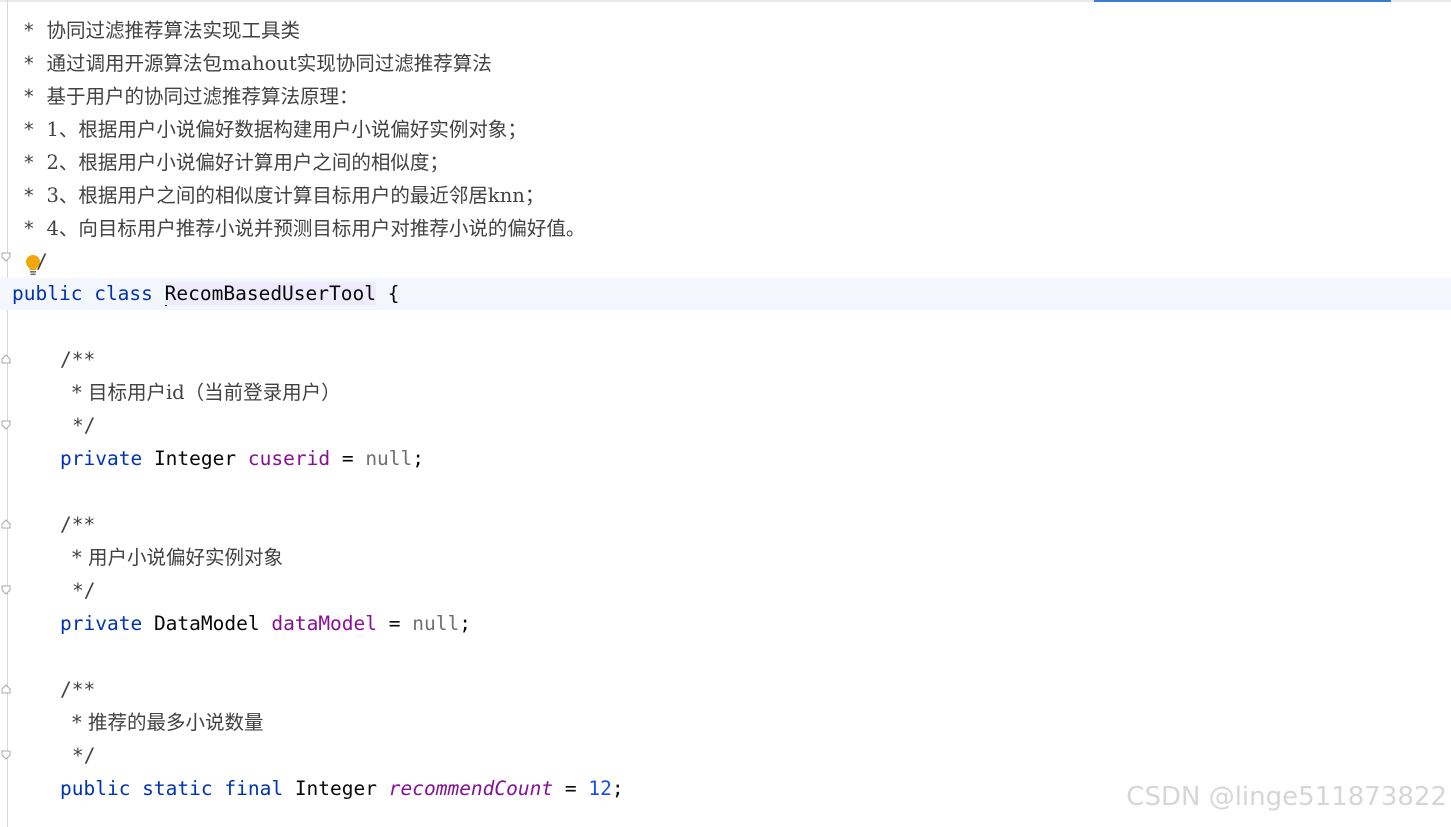  I want to click on active-tab-indicator, so click(1242, 1).